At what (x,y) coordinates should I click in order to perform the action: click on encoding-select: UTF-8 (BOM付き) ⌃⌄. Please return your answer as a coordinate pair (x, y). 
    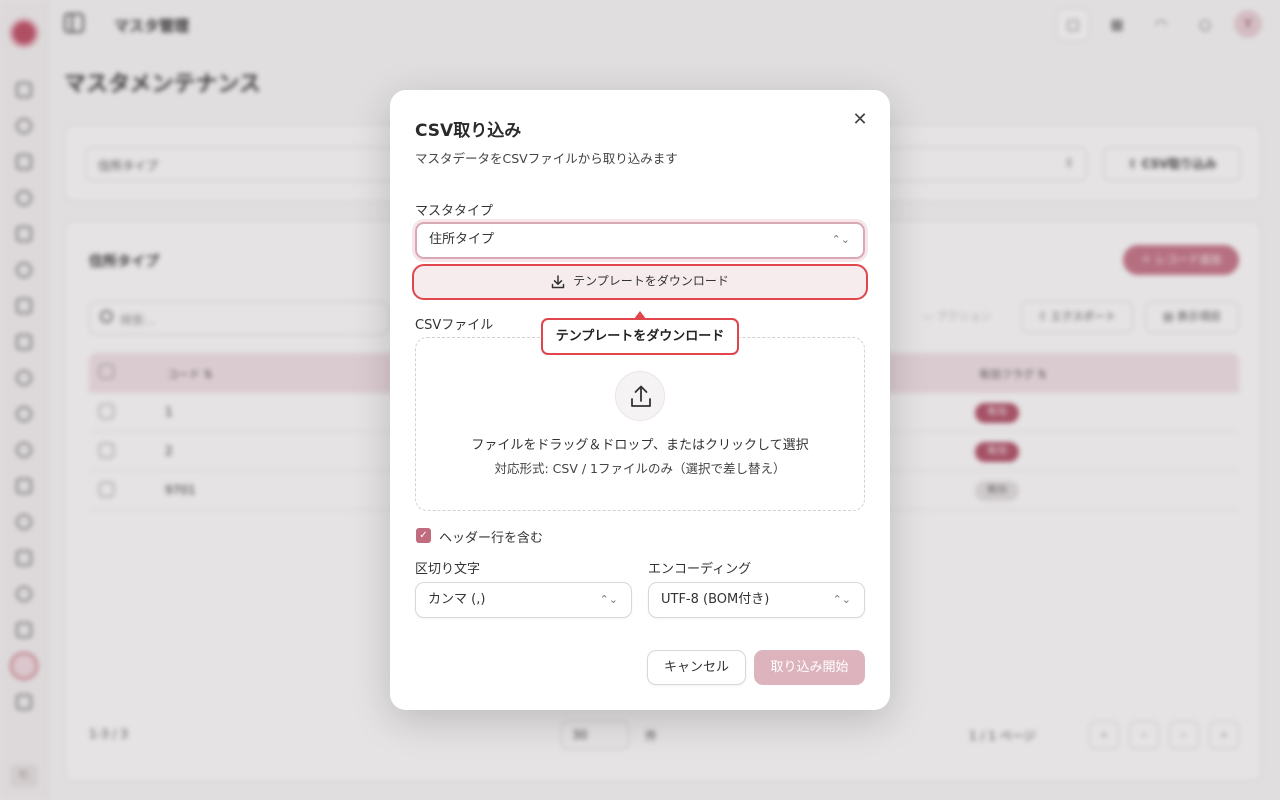
    Looking at the image, I should click on (756, 600).